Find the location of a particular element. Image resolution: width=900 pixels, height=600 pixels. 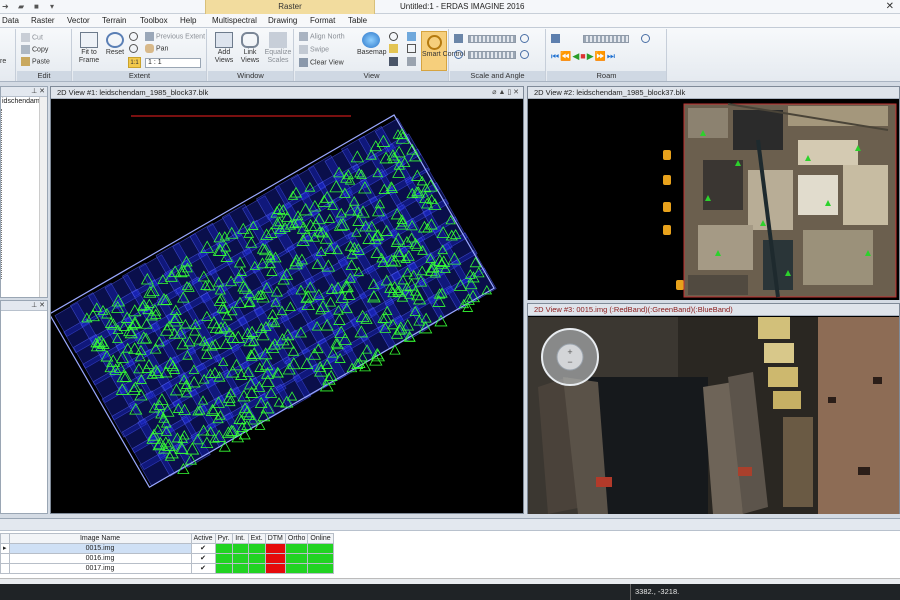

step-back-icon: ⏪ is located at coordinates (566, 56).